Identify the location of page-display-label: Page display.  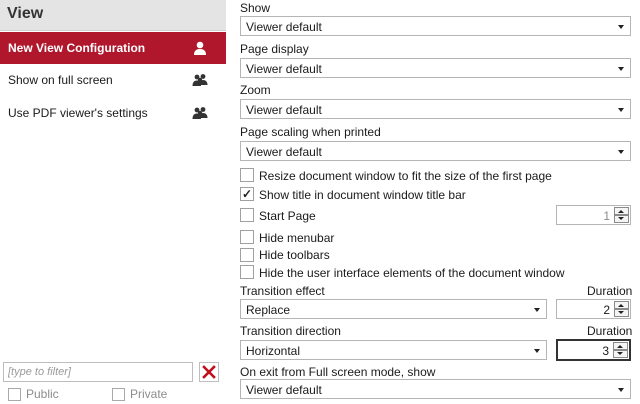
(274, 49).